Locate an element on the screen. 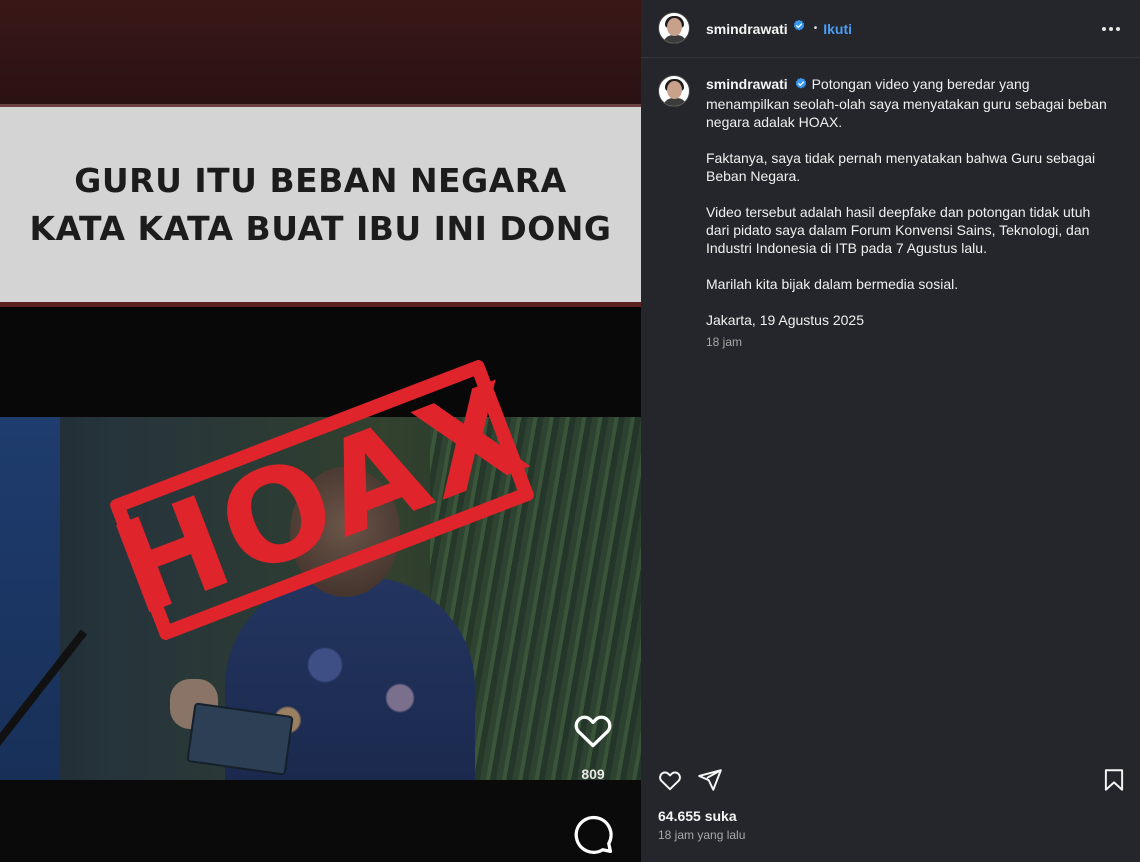 The image size is (1140, 862). media-top-band is located at coordinates (320, 52).